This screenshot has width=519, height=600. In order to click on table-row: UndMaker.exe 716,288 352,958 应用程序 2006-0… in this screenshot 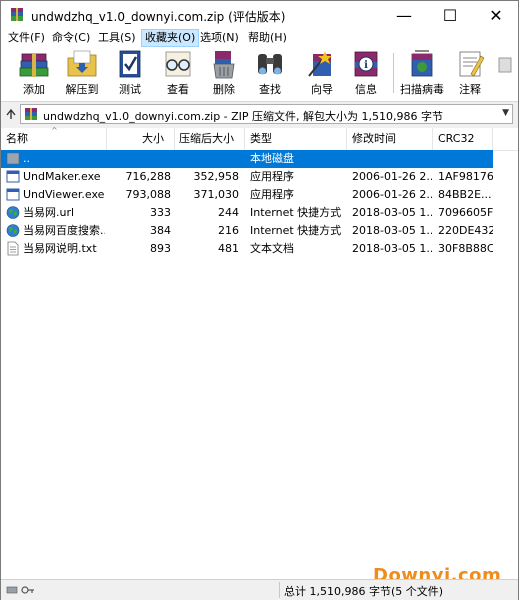, I will do `click(247, 177)`.